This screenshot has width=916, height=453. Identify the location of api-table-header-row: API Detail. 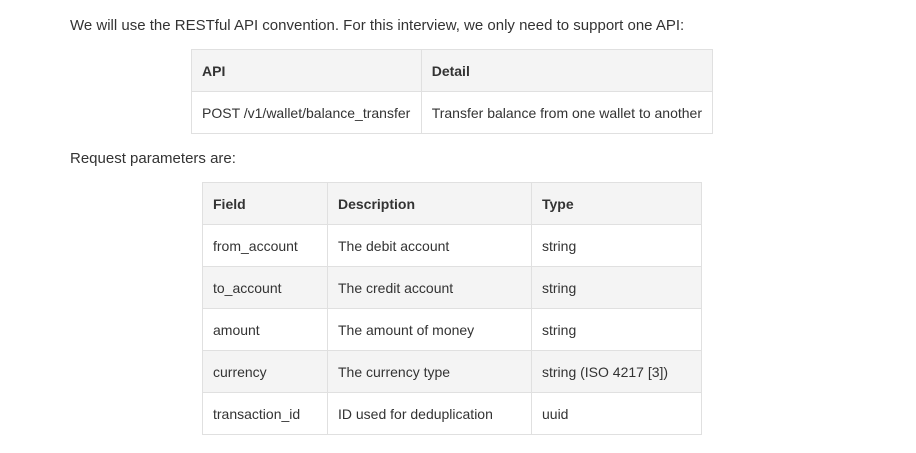
(452, 70).